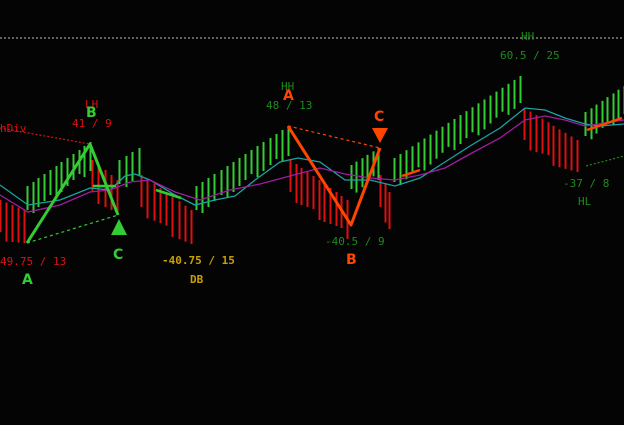 The width and height of the screenshot is (624, 425). I want to click on label-a1-value: 49.75 / 13, so click(33, 261).